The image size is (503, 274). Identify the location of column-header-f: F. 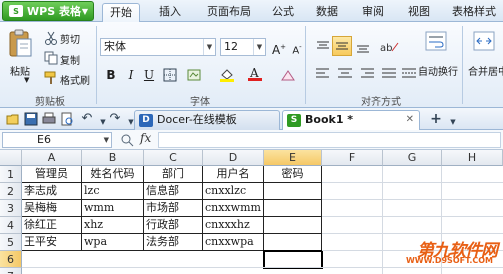
(352, 158).